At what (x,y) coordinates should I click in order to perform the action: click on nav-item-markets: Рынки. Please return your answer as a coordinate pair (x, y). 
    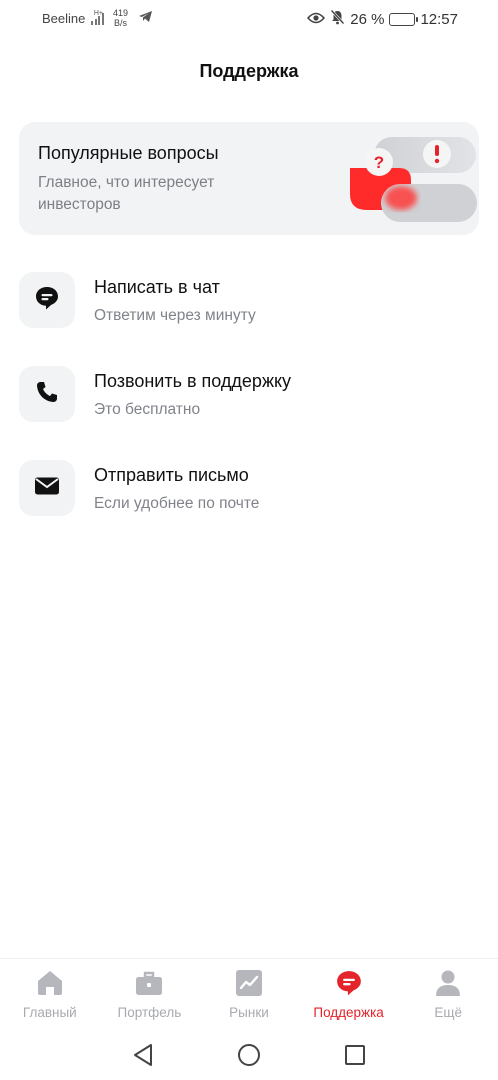
    Looking at the image, I should click on (249, 994).